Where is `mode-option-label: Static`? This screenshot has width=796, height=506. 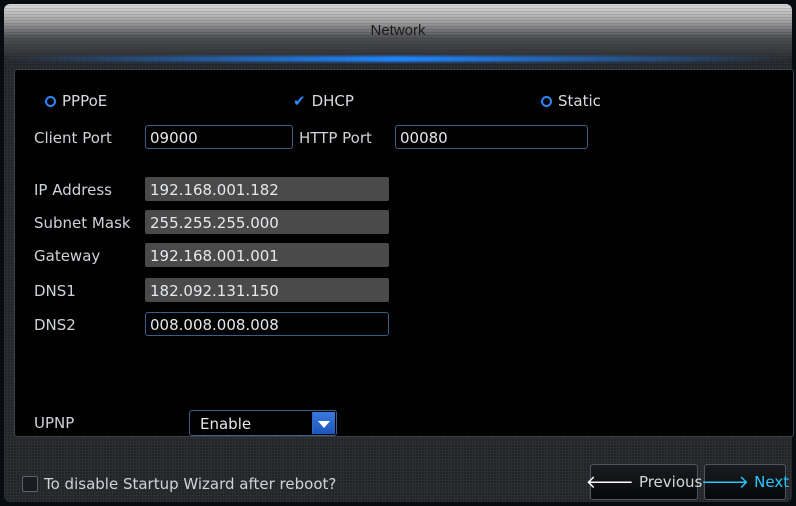 mode-option-label: Static is located at coordinates (579, 101).